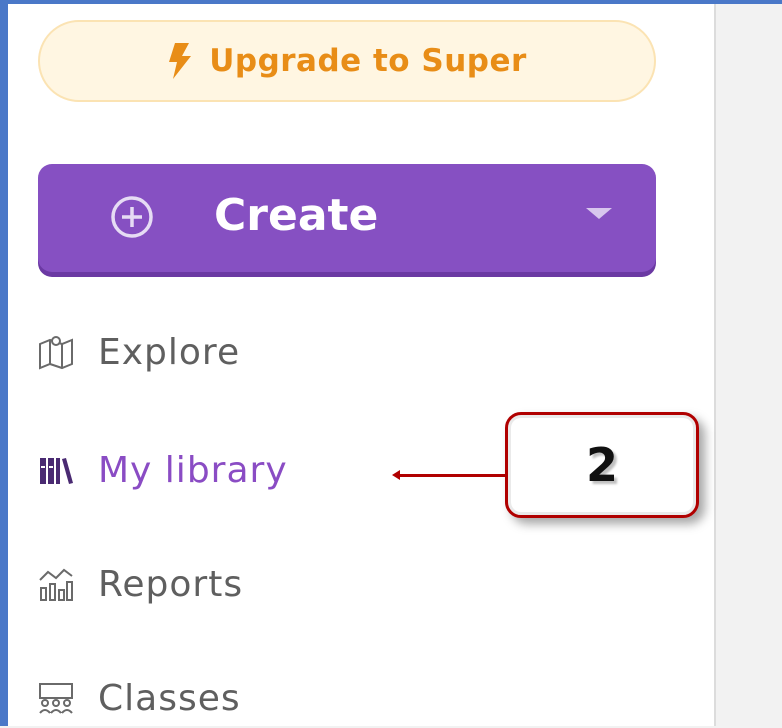 The width and height of the screenshot is (782, 728). I want to click on callout-badge: 2, so click(602, 465).